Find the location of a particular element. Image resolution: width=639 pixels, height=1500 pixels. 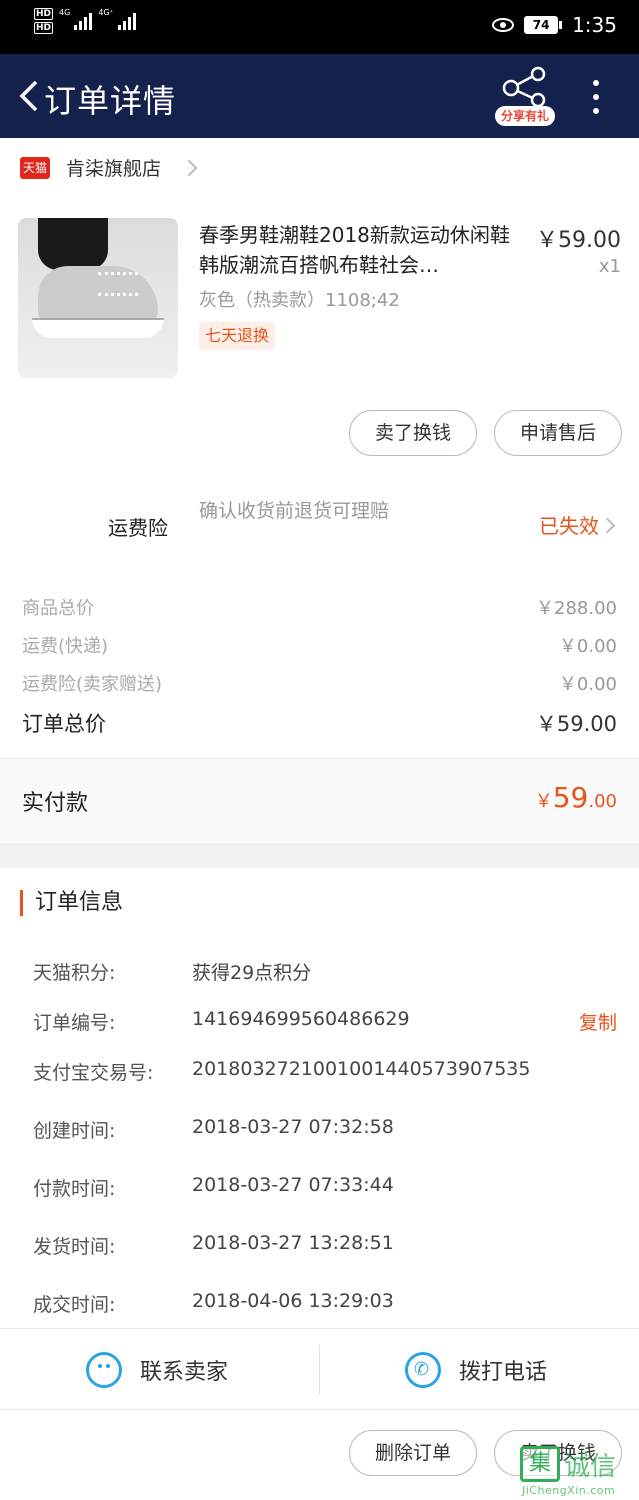

eye-comfort-icon is located at coordinates (503, 25).